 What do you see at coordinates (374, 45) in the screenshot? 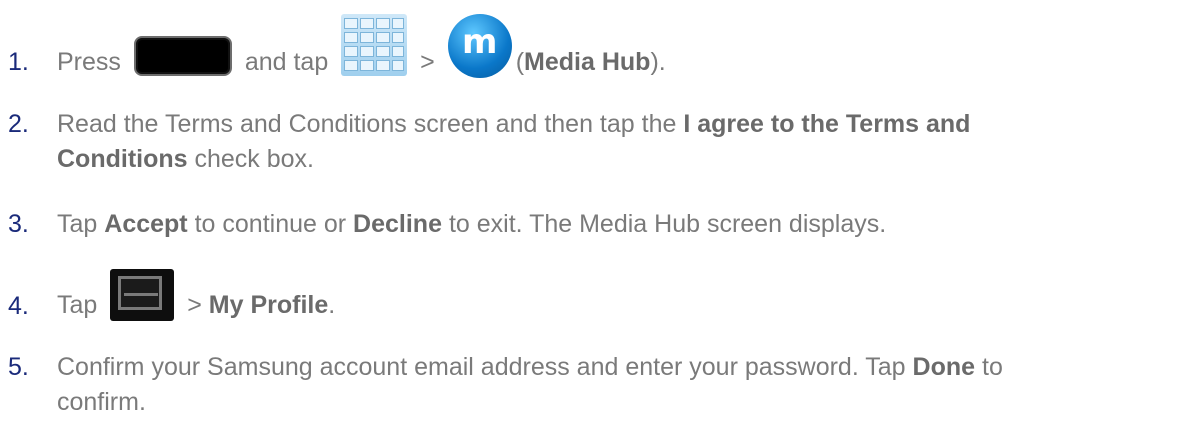
I see `applications-icon` at bounding box center [374, 45].